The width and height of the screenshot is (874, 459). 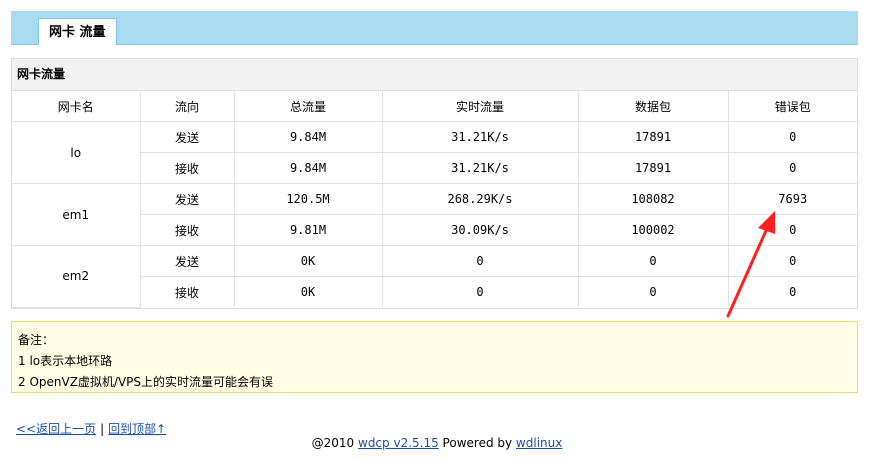 I want to click on table-header-row: 网卡名 流向 总流量 实时流量 数据包 错误包, so click(x=434, y=106).